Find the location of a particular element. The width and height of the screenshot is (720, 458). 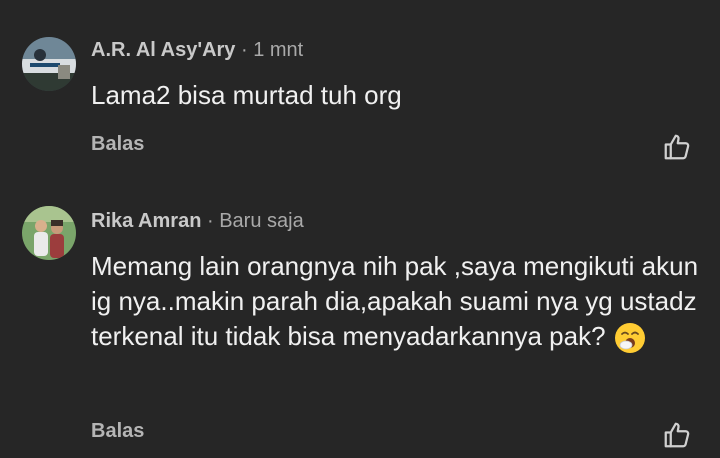

author-name: A.R. Al Asy'Ary is located at coordinates (163, 50).